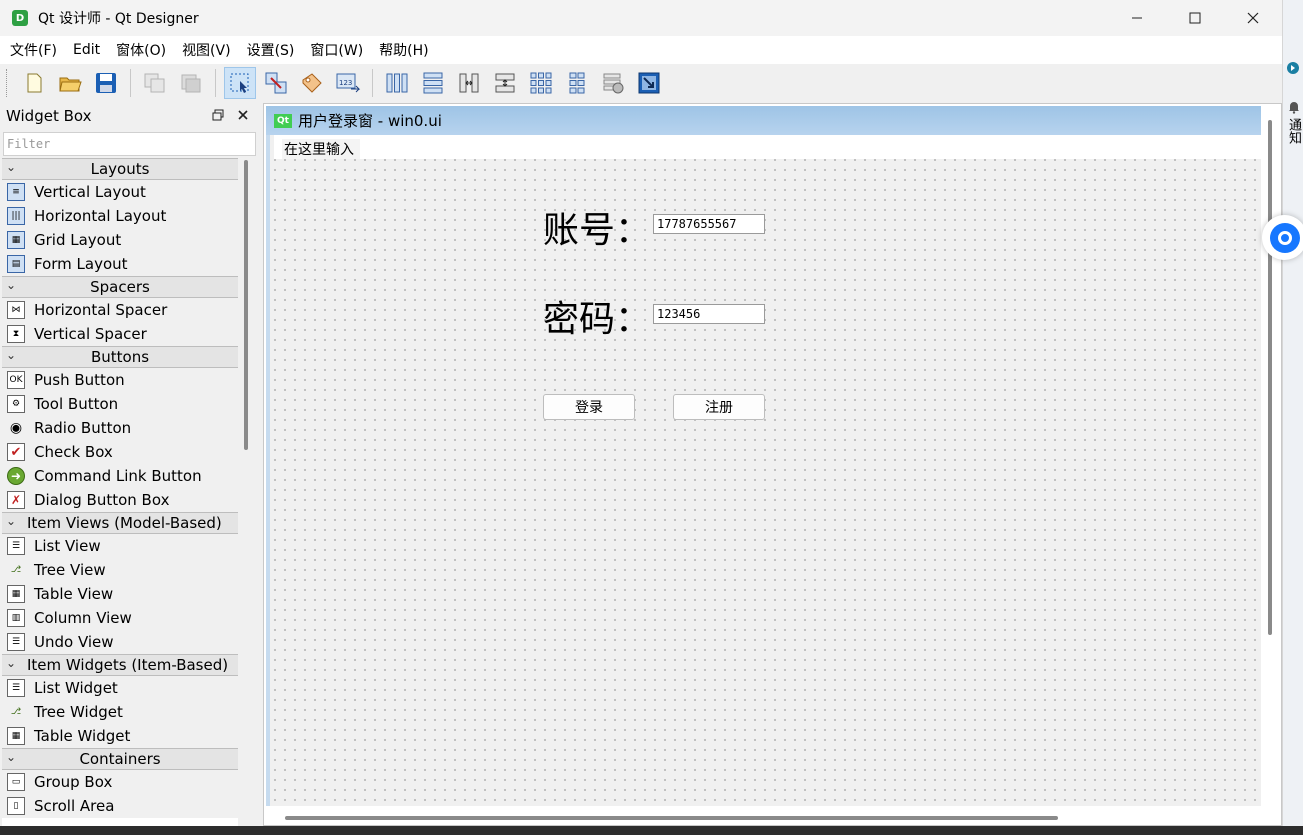 The image size is (1303, 835). I want to click on floating-assistant-button, so click(1282, 237).